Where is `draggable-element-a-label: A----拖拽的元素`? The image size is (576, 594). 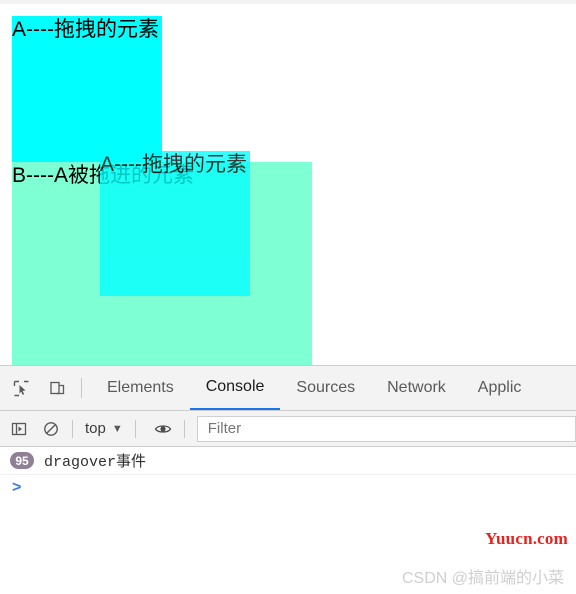 draggable-element-a-label: A----拖拽的元素 is located at coordinates (85, 29).